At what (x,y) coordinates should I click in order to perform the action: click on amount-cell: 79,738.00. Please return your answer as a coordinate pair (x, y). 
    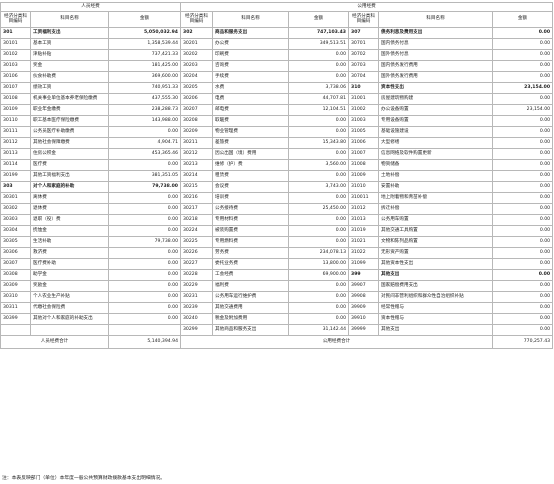
    Looking at the image, I should click on (144, 187).